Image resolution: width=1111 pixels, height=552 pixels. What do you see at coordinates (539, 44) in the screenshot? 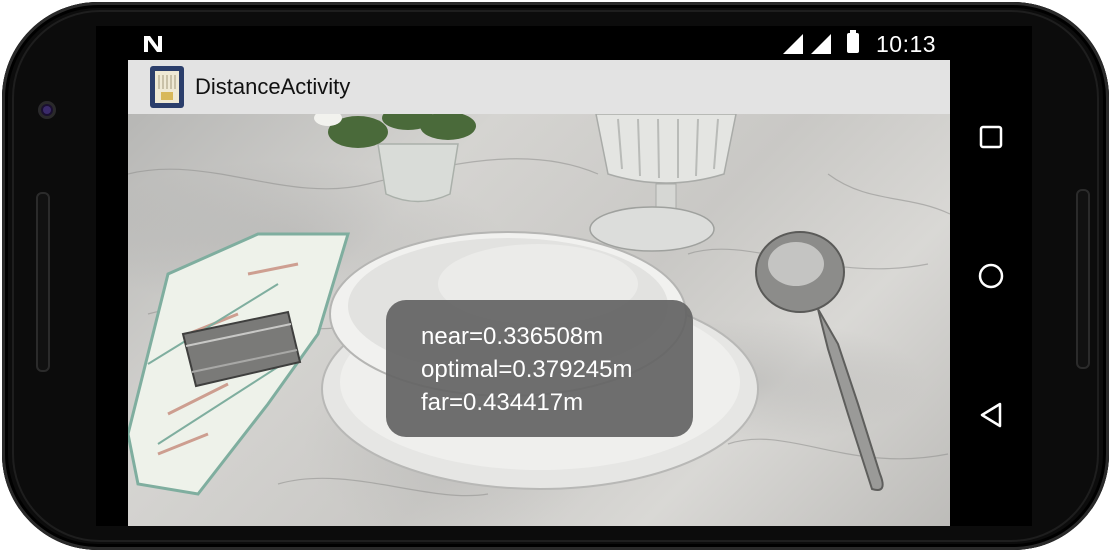
I see `status-bar: 10:13` at bounding box center [539, 44].